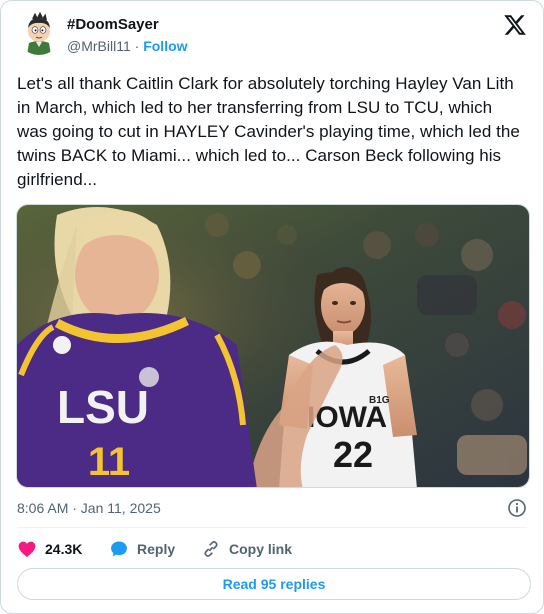  What do you see at coordinates (64, 549) in the screenshot?
I see `likes-count: 24.3K` at bounding box center [64, 549].